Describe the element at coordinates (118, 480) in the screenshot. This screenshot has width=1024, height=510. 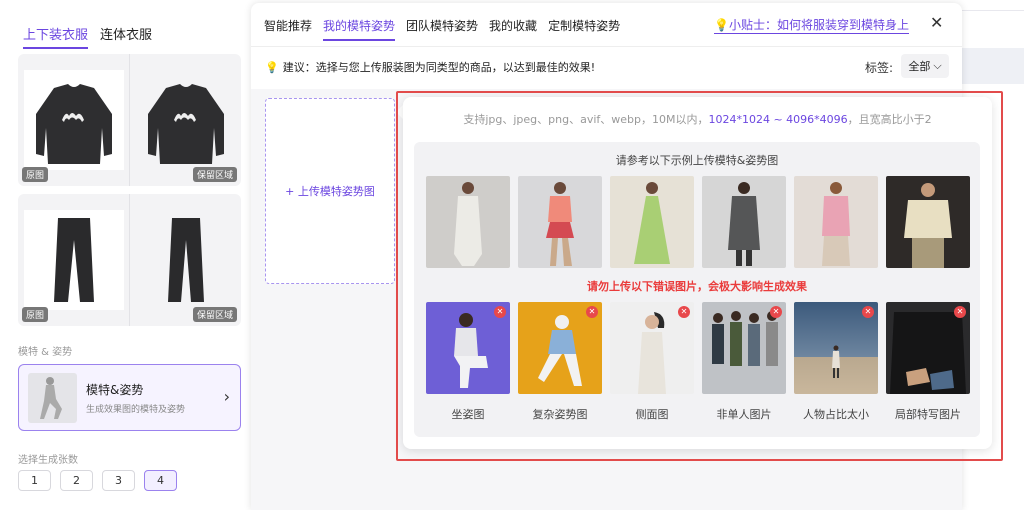
I see `count-option-3: 3` at that location.